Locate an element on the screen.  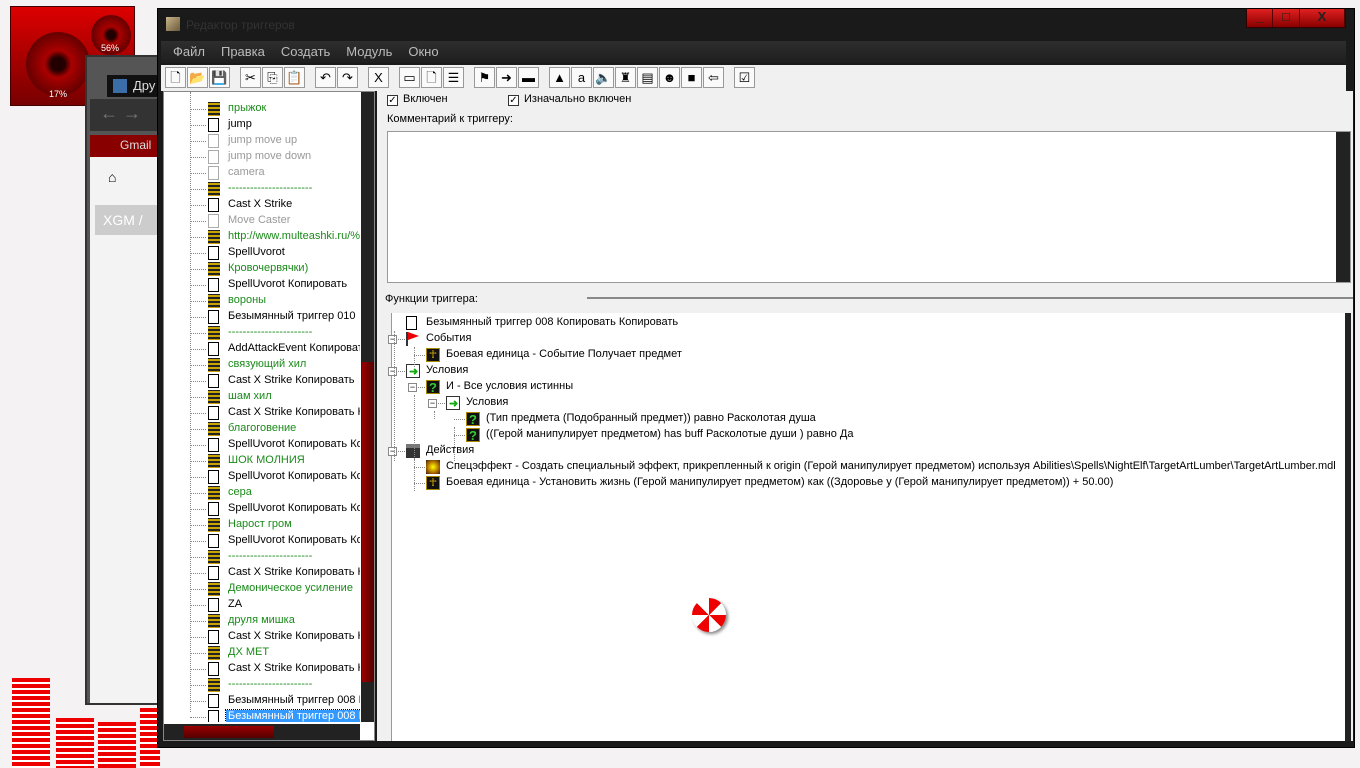
object-editor-button: ♜ is located at coordinates (625, 77).